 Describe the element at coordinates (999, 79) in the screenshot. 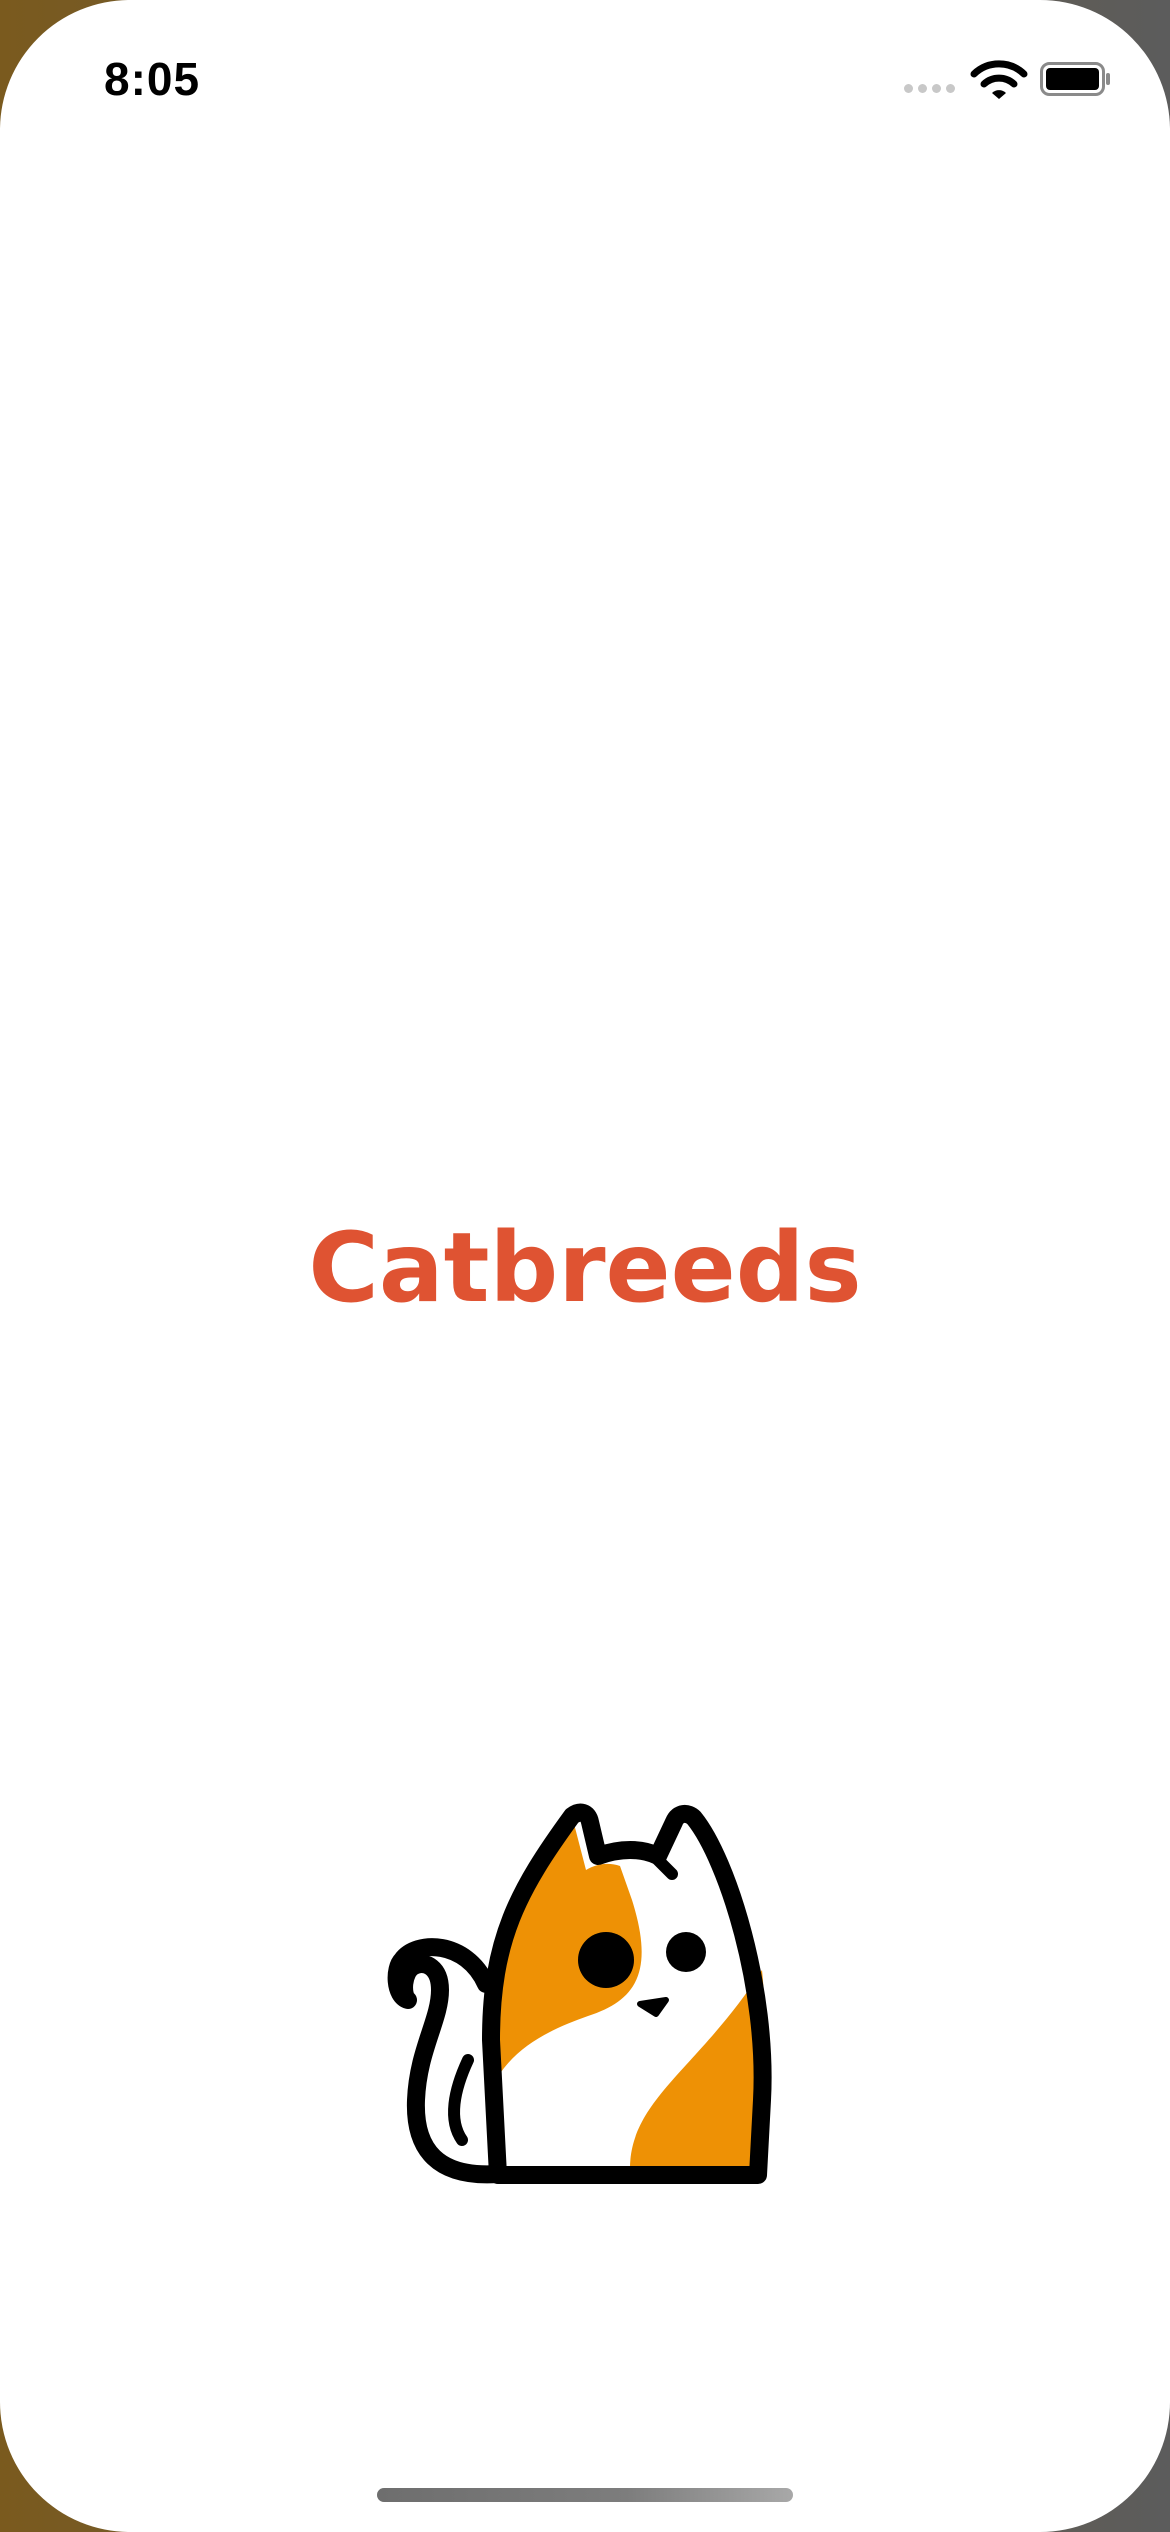

I see `wifi-icon` at that location.